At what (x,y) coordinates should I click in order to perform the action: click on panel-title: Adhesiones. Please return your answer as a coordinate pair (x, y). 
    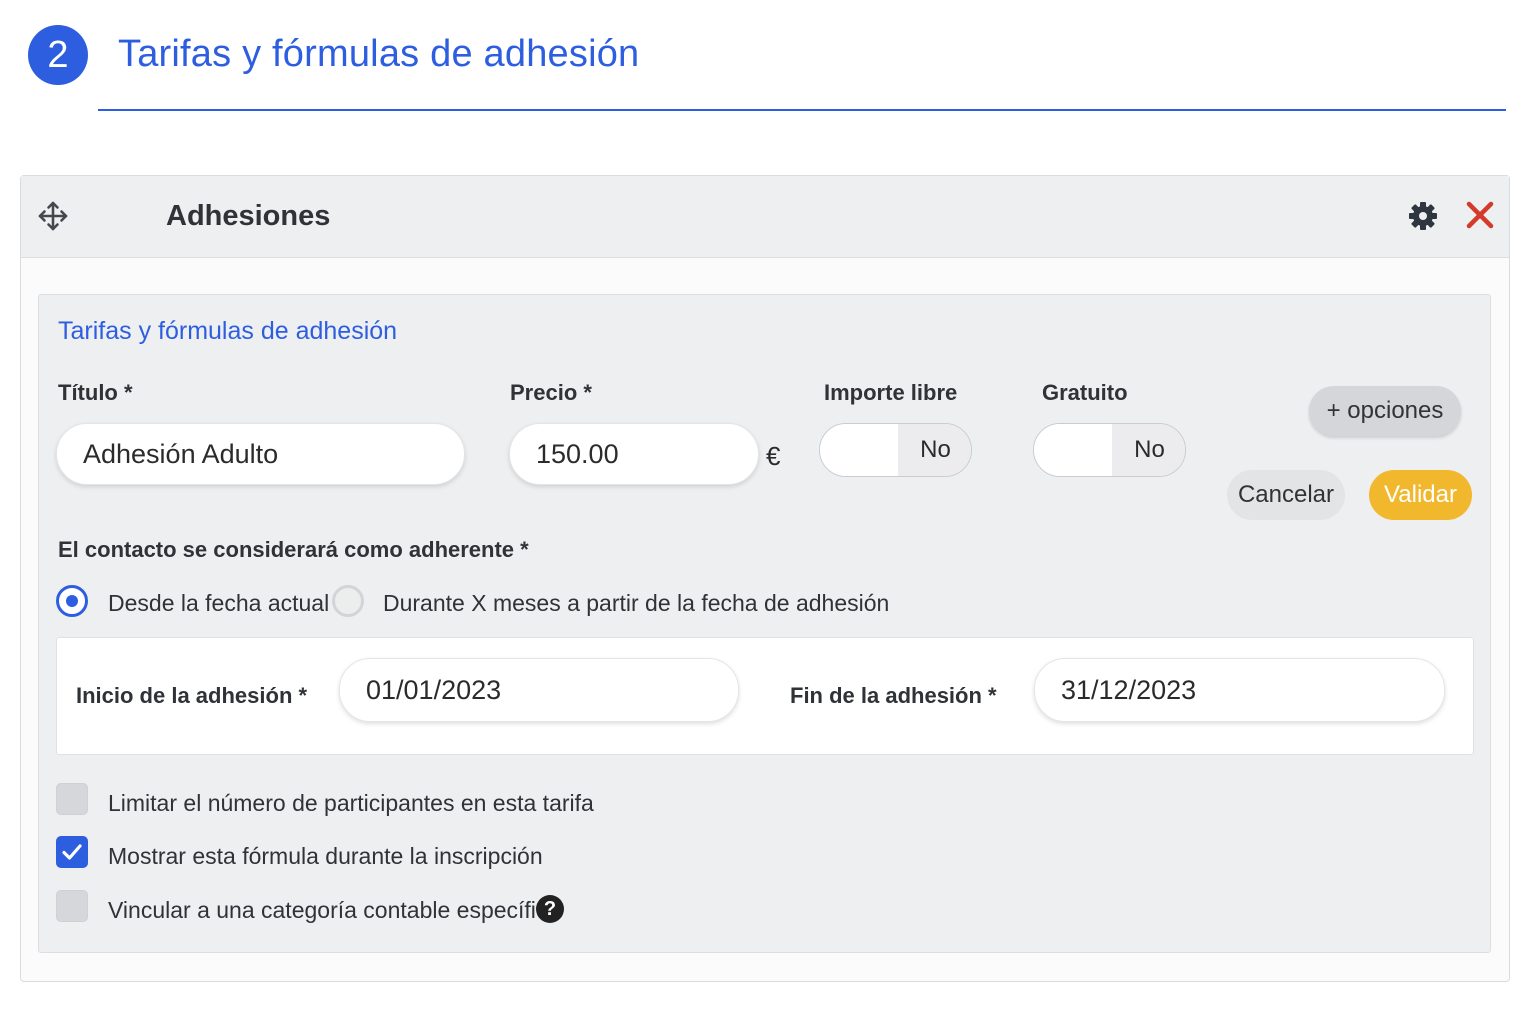
    Looking at the image, I should click on (248, 216).